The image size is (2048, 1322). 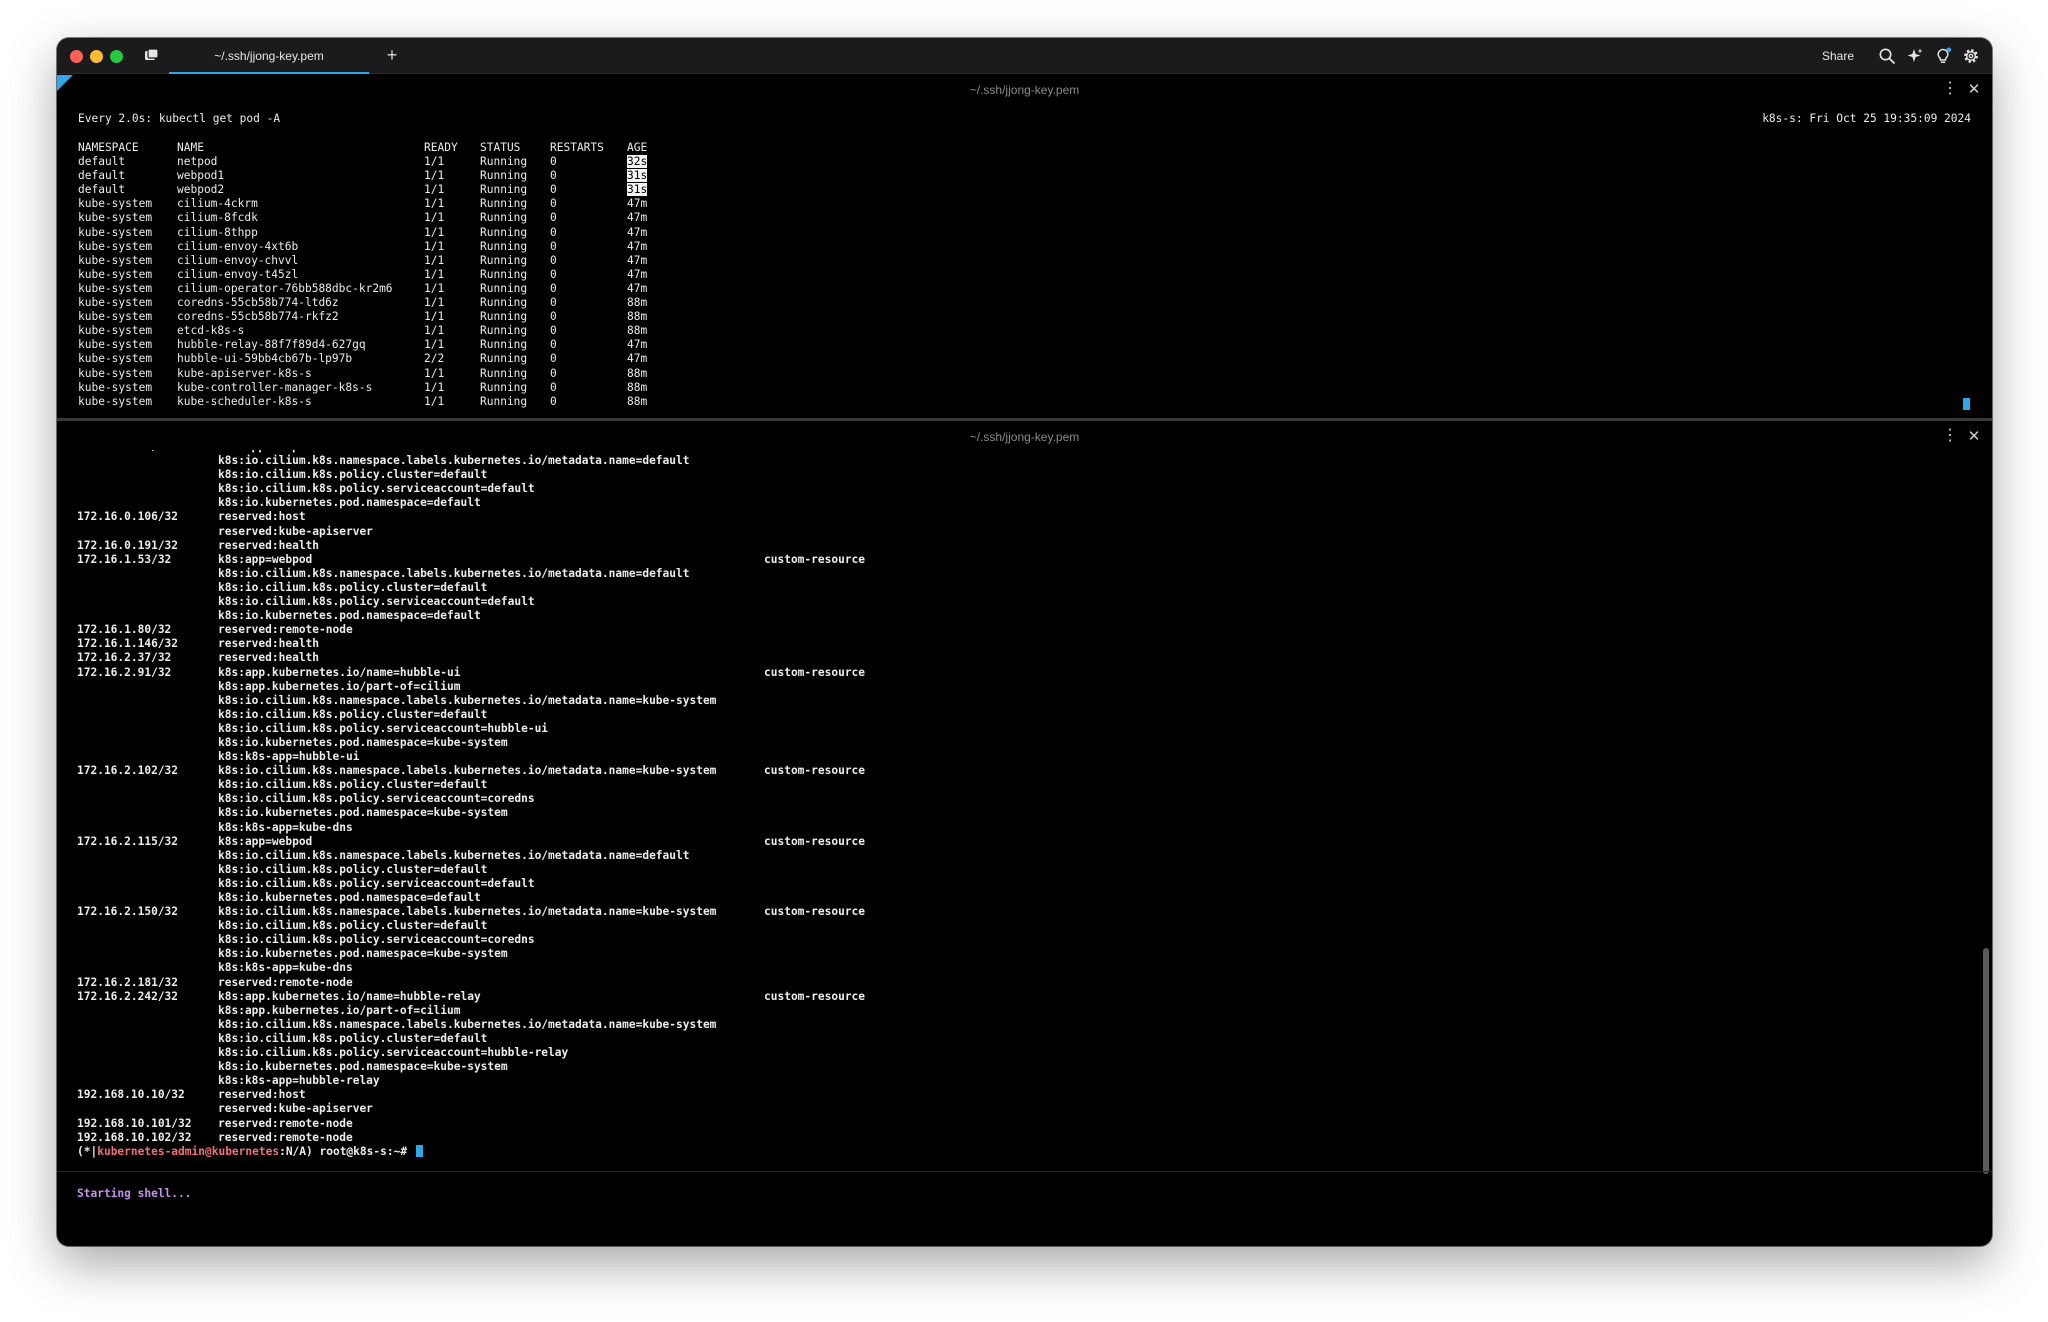 What do you see at coordinates (217, 232) in the screenshot?
I see `pod-name: cilium-8thpp` at bounding box center [217, 232].